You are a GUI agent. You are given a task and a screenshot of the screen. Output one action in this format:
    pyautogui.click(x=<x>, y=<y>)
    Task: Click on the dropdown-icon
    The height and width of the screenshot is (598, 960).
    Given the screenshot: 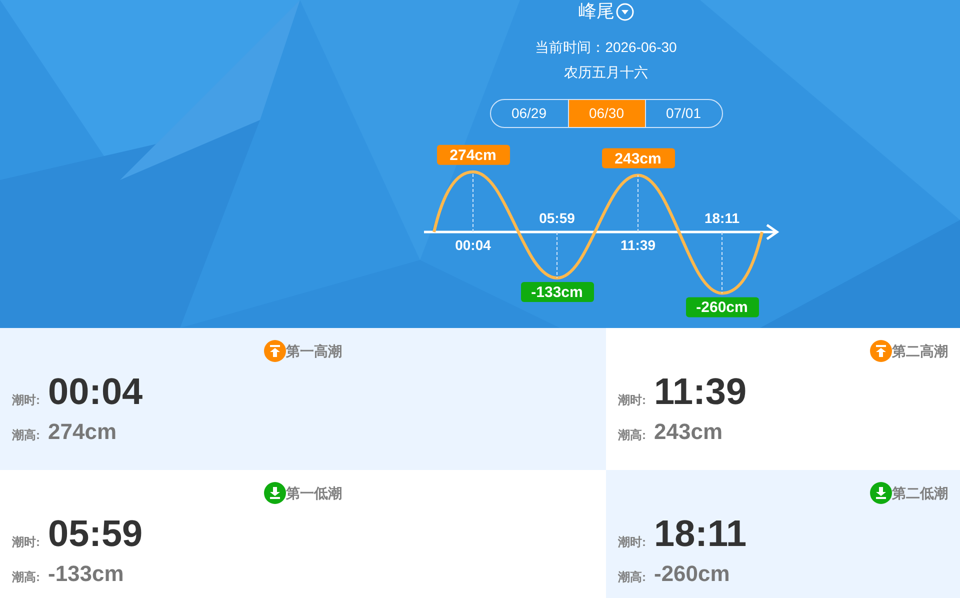 What is the action you would take?
    pyautogui.click(x=625, y=11)
    